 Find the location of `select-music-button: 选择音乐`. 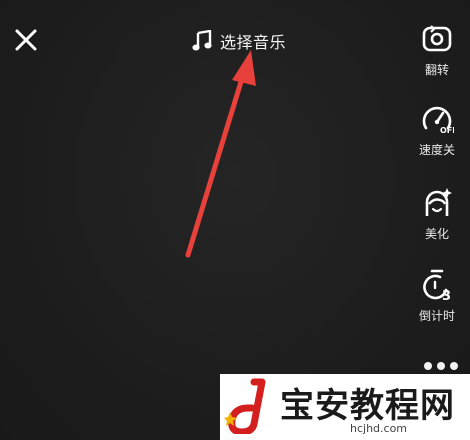

select-music-button: 选择音乐 is located at coordinates (239, 41).